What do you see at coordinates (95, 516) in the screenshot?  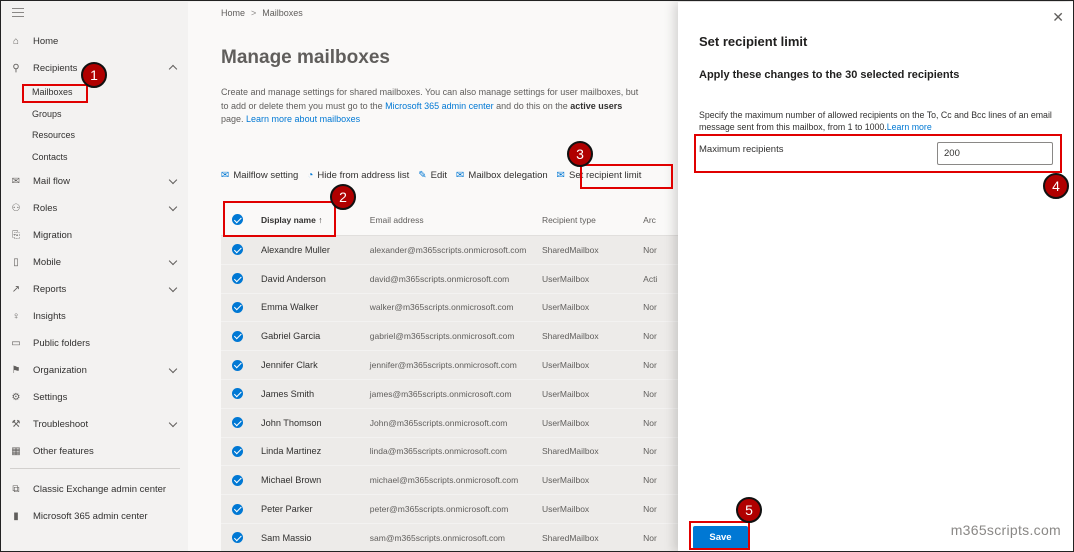 I see `sidebar-link-m365-admin: ▮ Microsoft 365 admin center` at bounding box center [95, 516].